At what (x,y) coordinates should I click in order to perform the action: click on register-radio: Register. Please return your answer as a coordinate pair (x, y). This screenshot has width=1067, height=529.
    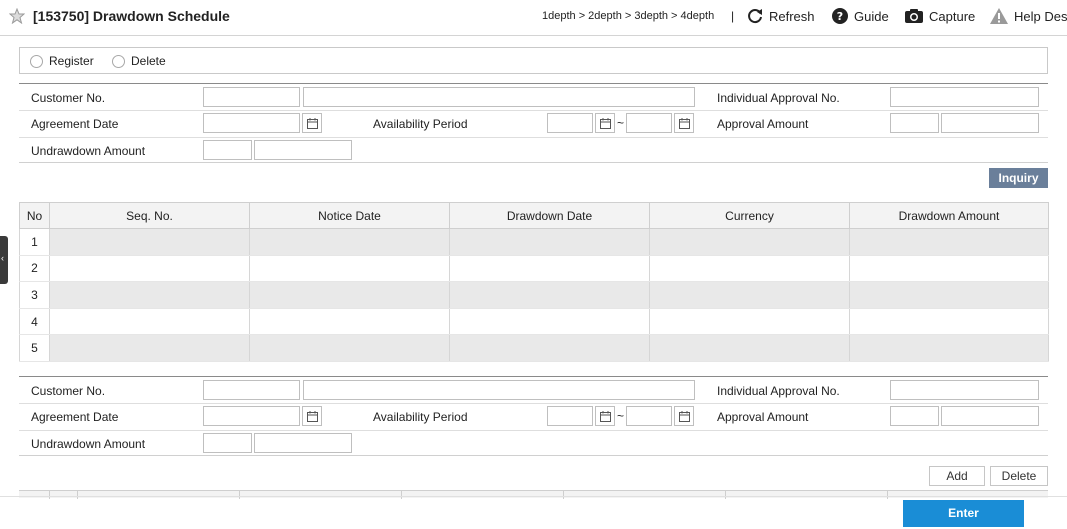
    Looking at the image, I should click on (62, 61).